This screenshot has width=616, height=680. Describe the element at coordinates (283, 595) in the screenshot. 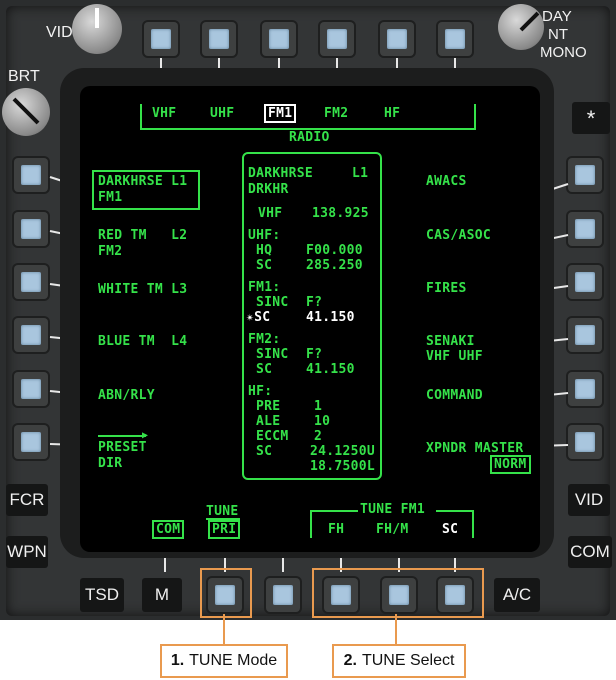

I see `bottom-button-b2` at that location.